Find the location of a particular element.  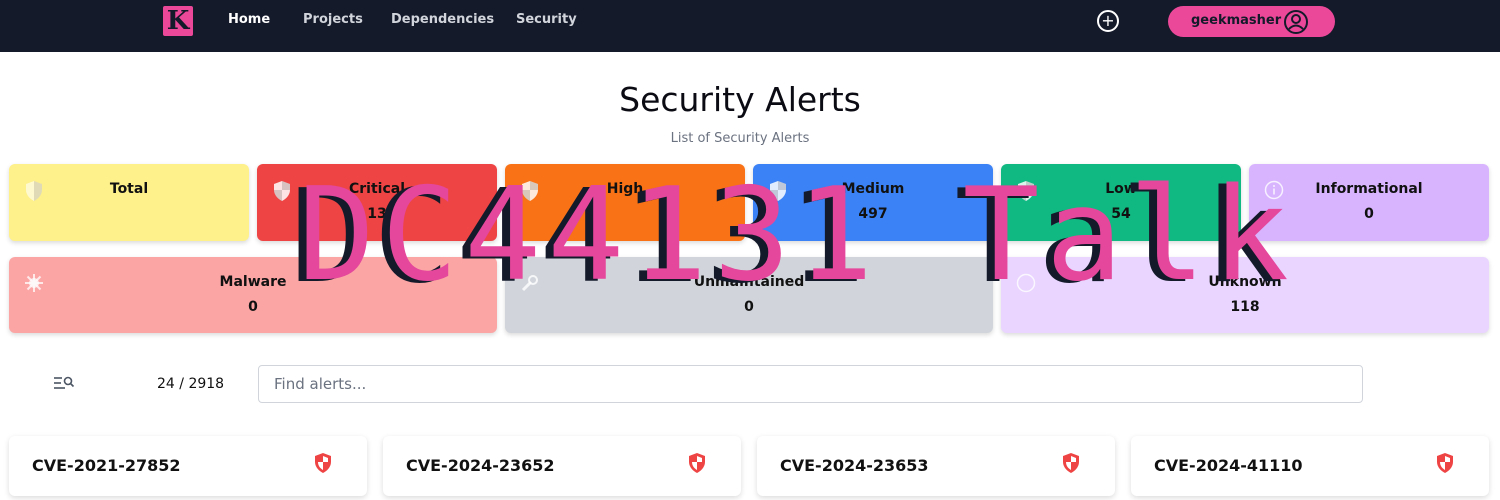

card-high: High is located at coordinates (625, 202).